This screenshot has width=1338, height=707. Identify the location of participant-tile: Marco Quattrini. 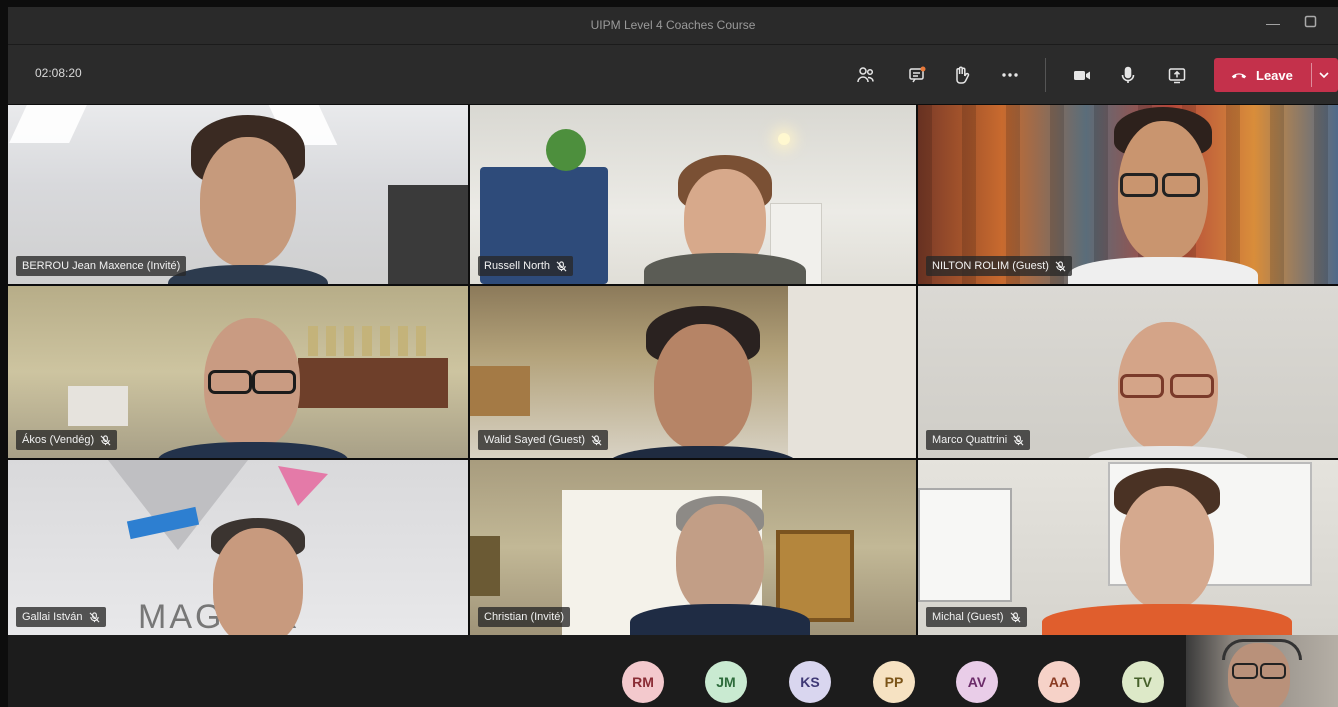
(1128, 372).